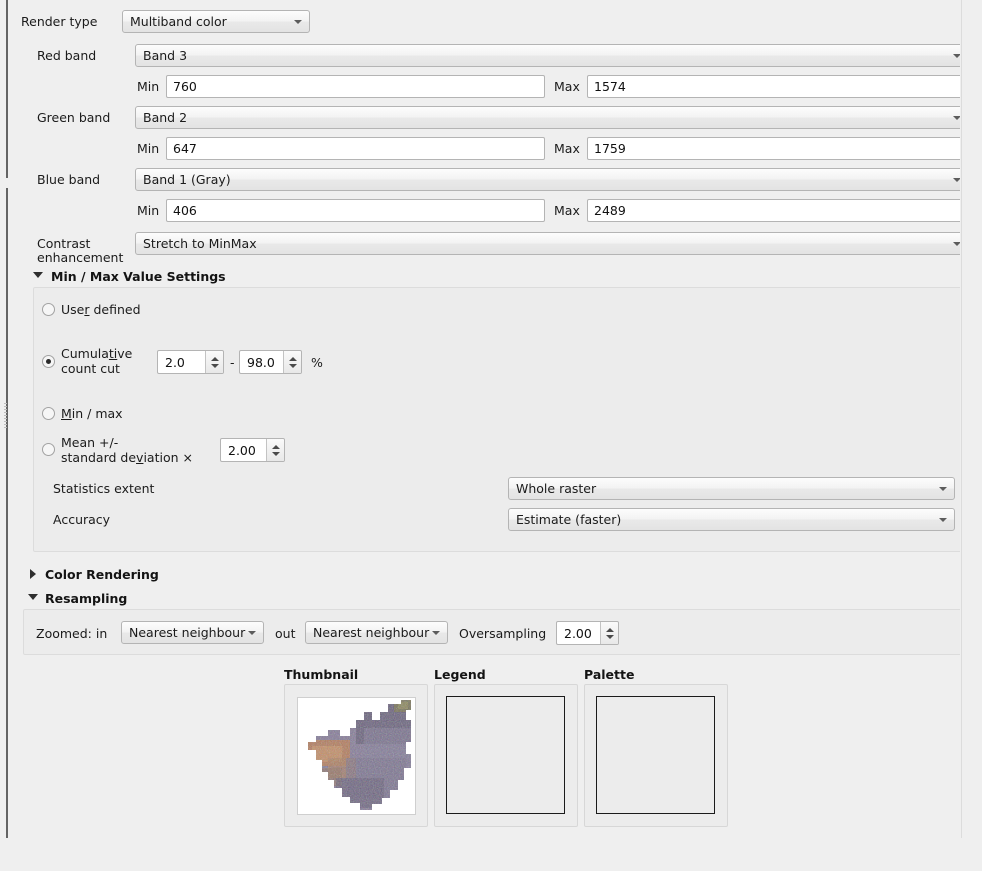  I want to click on red-min-label: Min, so click(148, 86).